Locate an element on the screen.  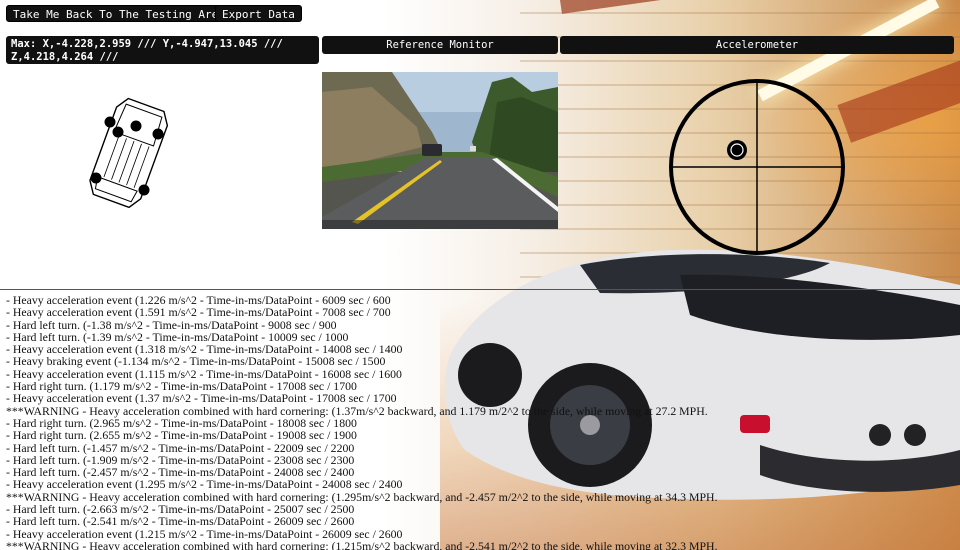
car-outline is located at coordinates (129, 153).